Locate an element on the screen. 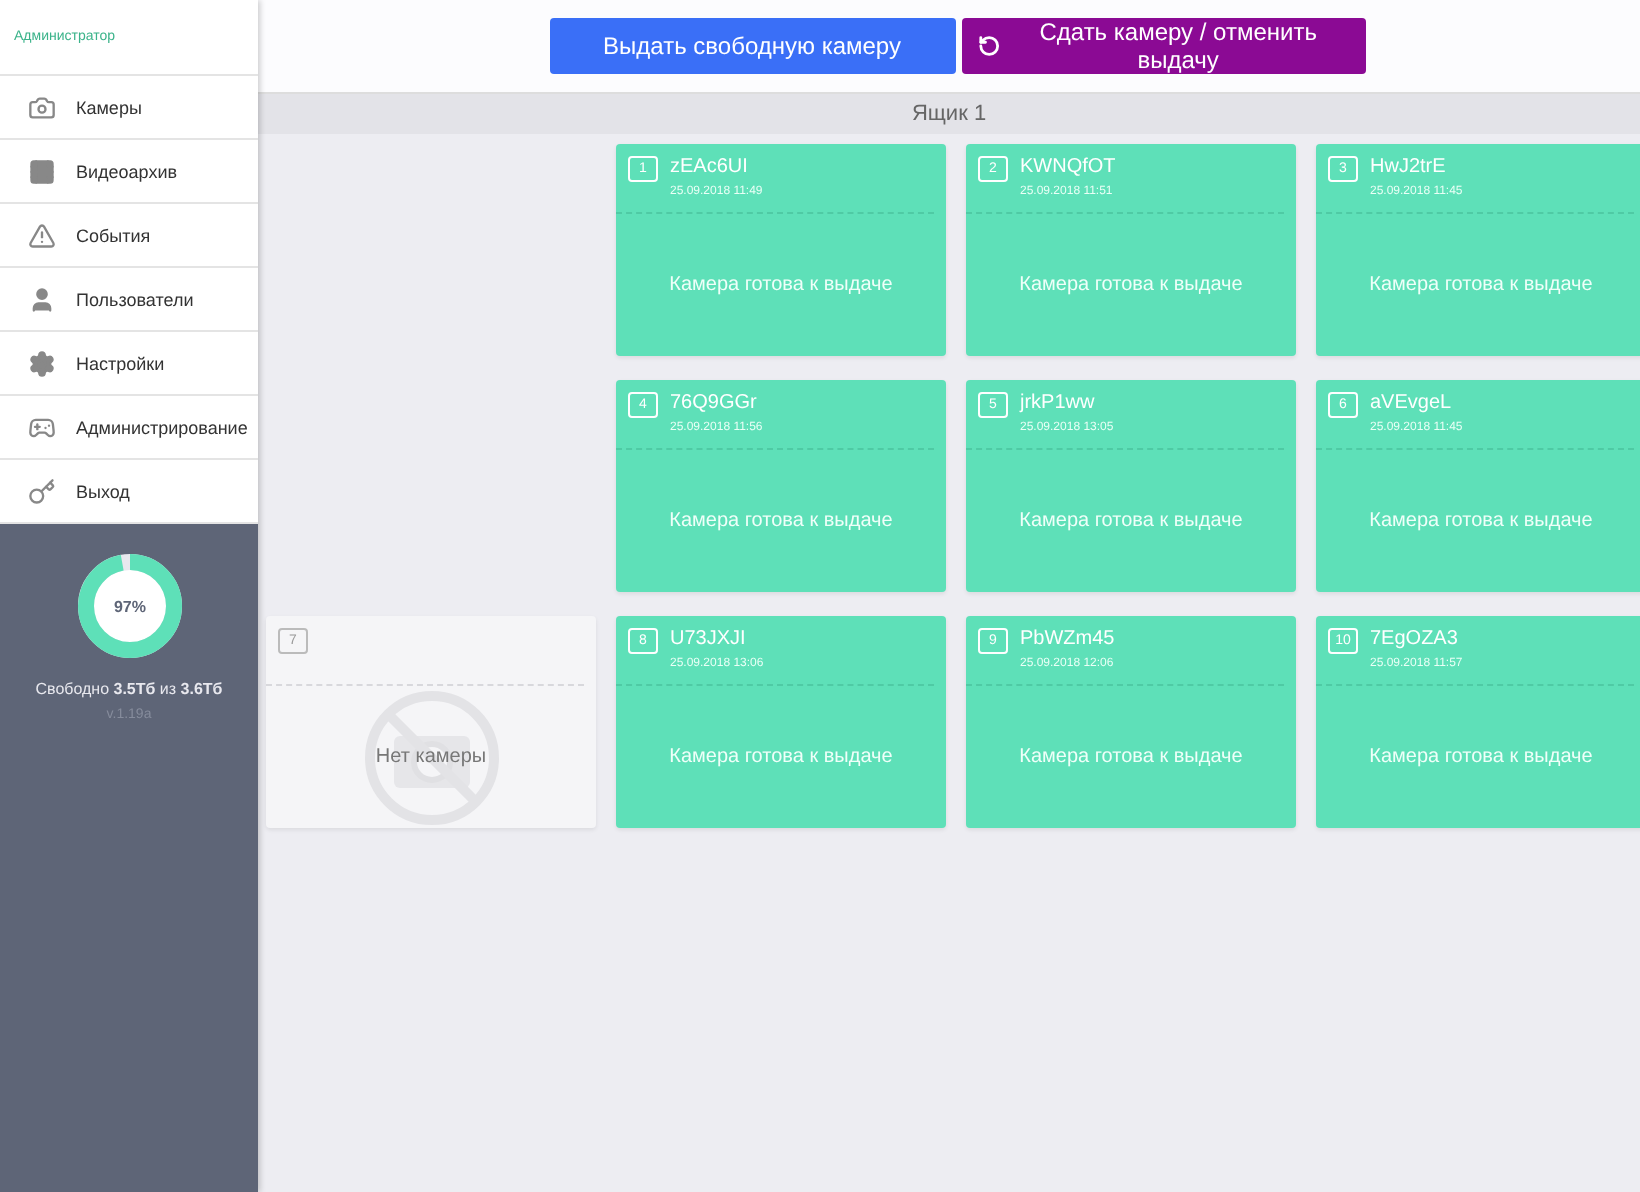 The width and height of the screenshot is (1640, 1192). camera-name: HwJ2trE is located at coordinates (1409, 167).